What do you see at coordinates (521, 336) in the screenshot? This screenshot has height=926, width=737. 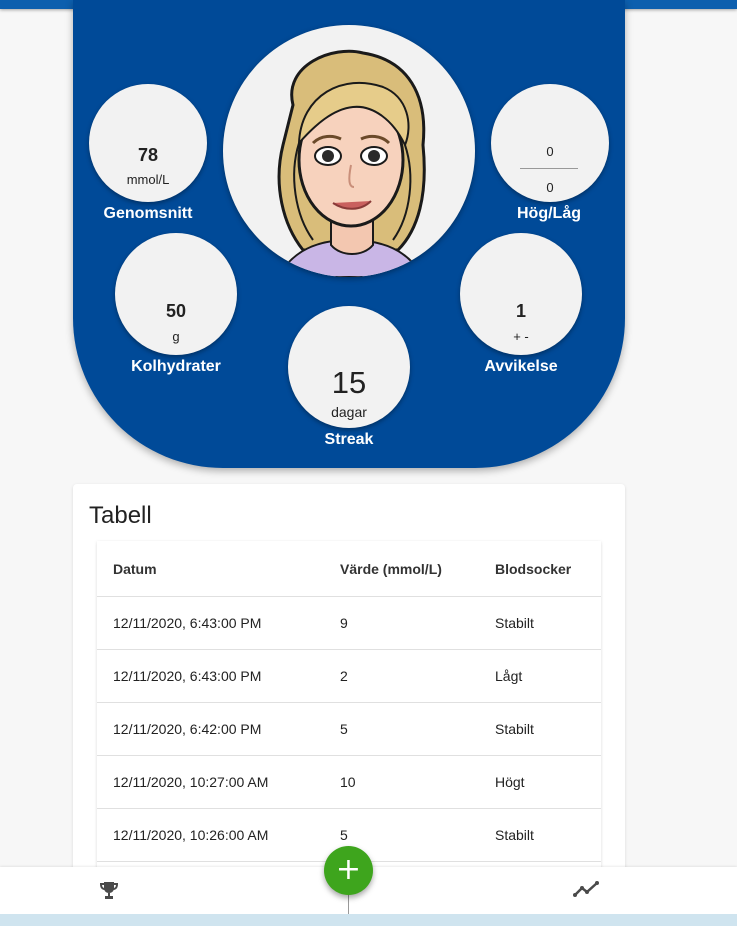 I see `deviation-unit: + -` at bounding box center [521, 336].